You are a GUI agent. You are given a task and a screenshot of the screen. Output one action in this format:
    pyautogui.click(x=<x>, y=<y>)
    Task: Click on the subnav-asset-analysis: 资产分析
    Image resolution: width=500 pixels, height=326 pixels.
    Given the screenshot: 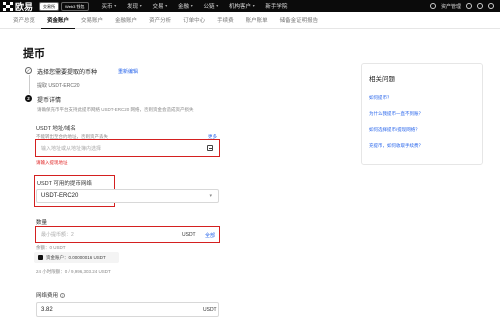 What is the action you would take?
    pyautogui.click(x=160, y=20)
    